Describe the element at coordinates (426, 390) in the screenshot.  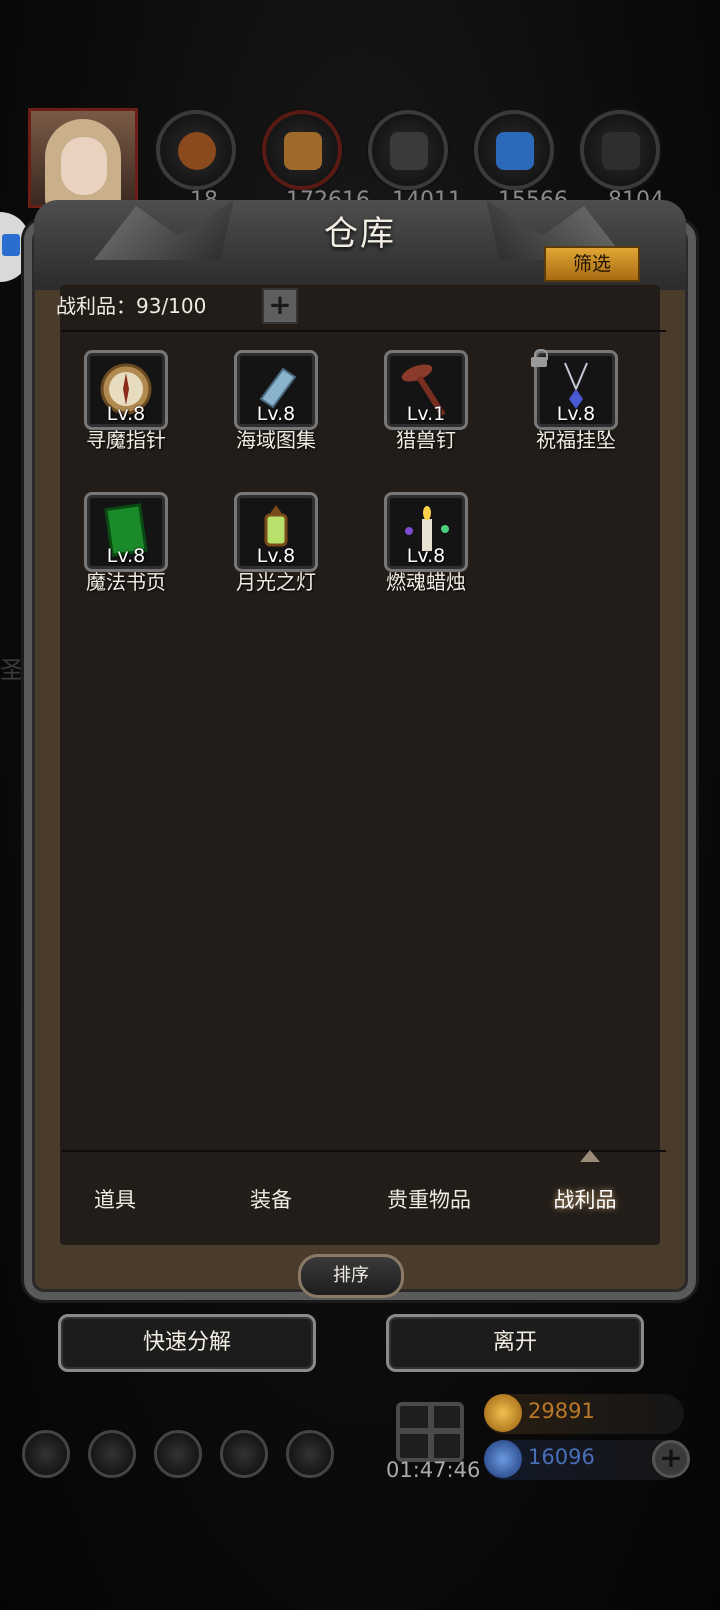
I see `item-slot: Lv.1` at that location.